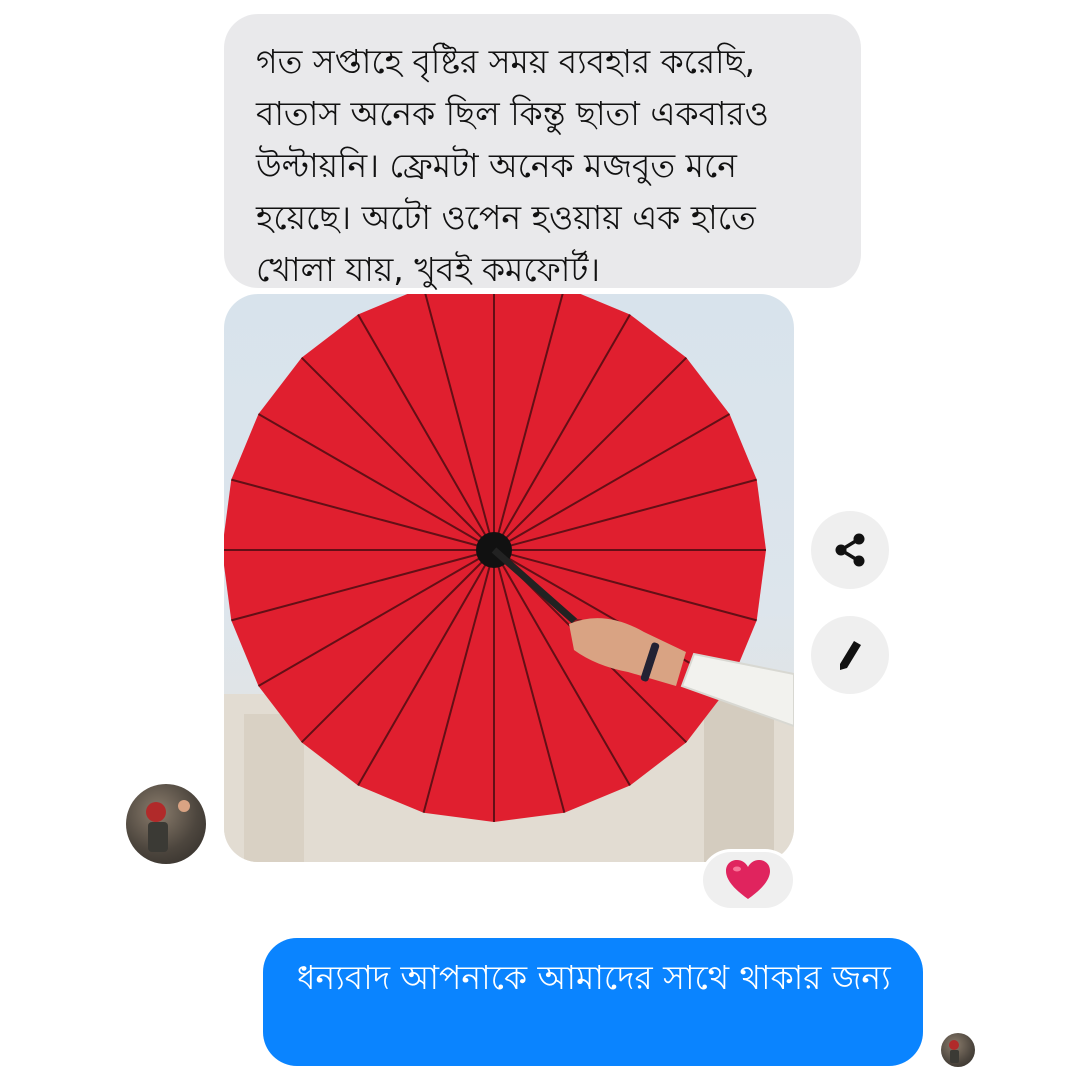 Image resolution: width=1080 pixels, height=1080 pixels. I want to click on share-icon, so click(850, 550).